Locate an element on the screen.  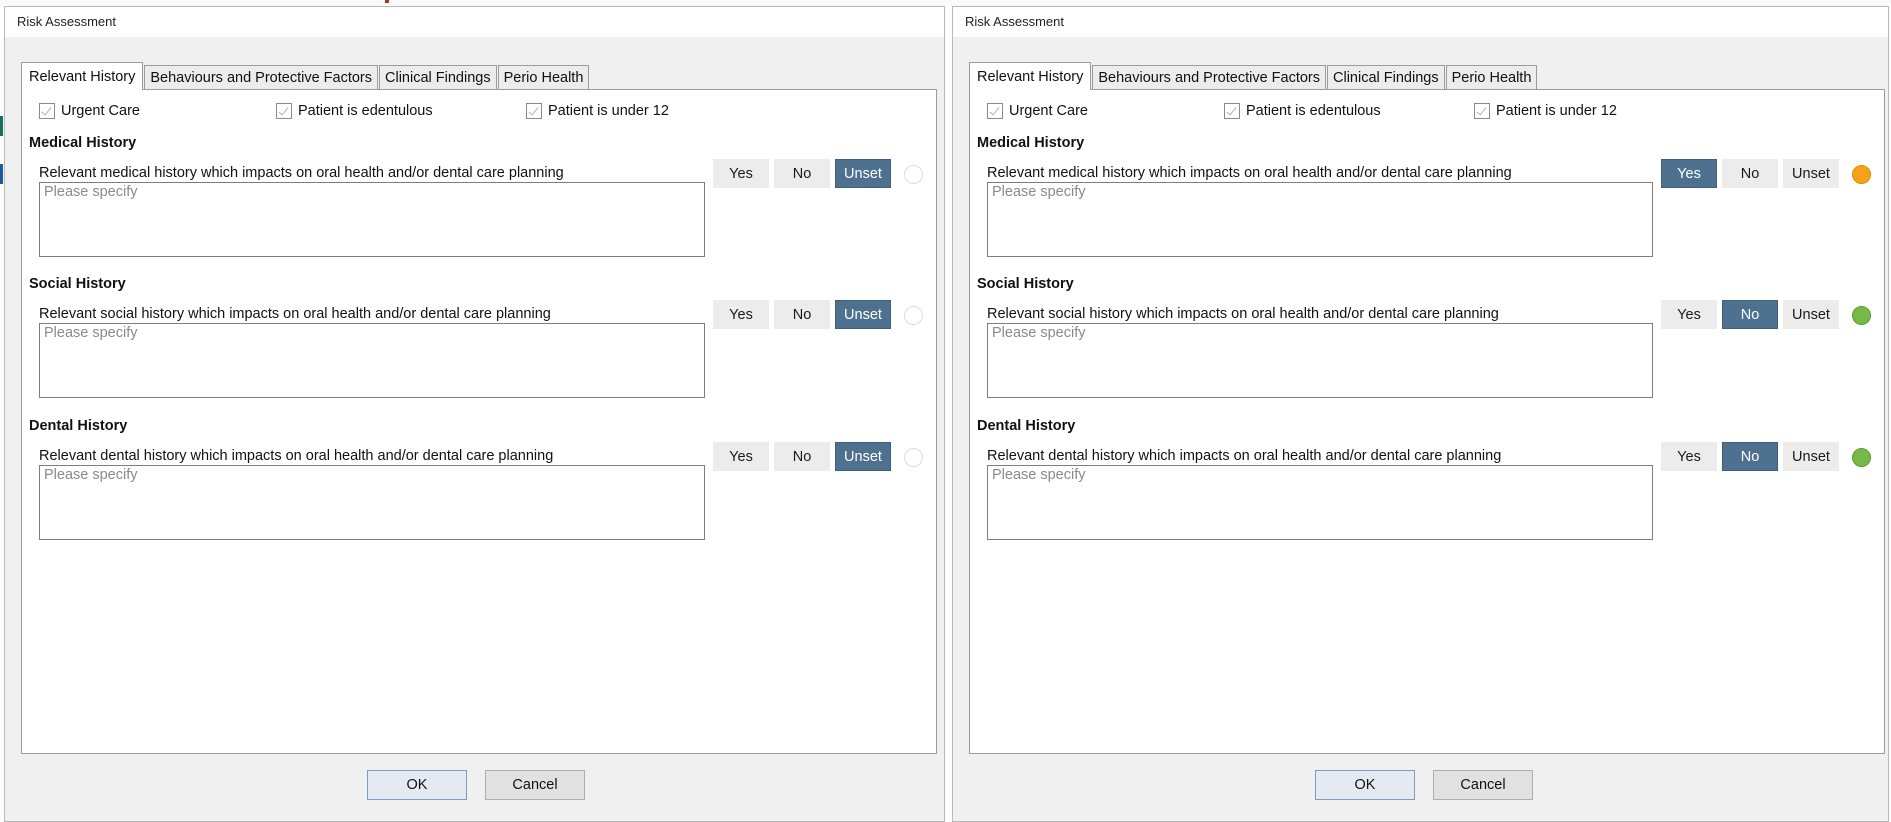
background-marker is located at coordinates (387, 1).